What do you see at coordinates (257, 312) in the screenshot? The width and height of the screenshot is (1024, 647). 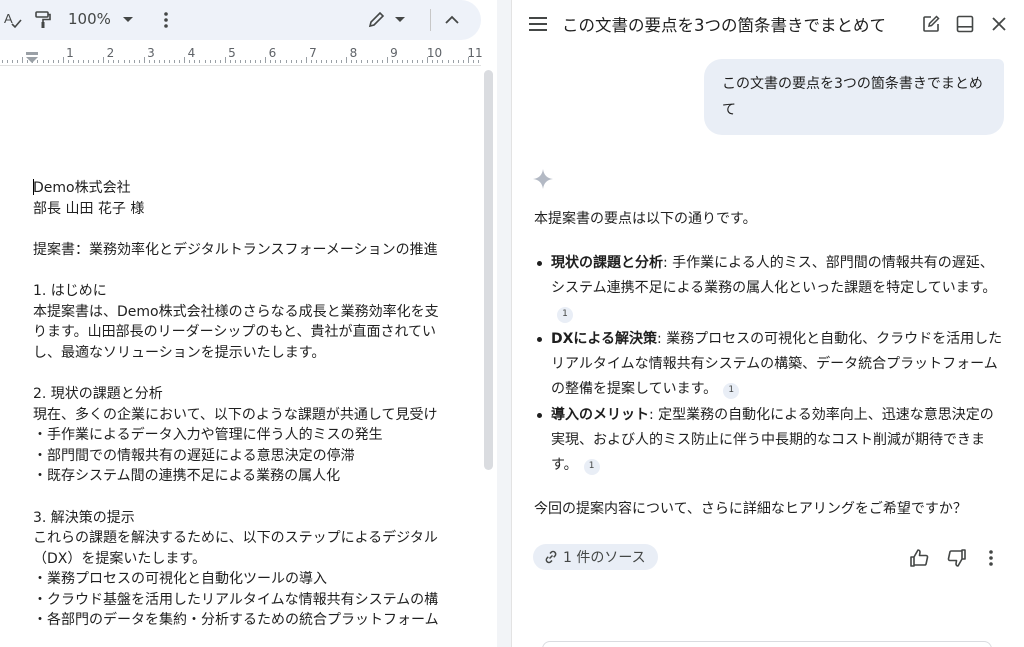 I see `document-line: 本提案書は、Demo株式会社様のさらなる成長と業務効率化を支` at bounding box center [257, 312].